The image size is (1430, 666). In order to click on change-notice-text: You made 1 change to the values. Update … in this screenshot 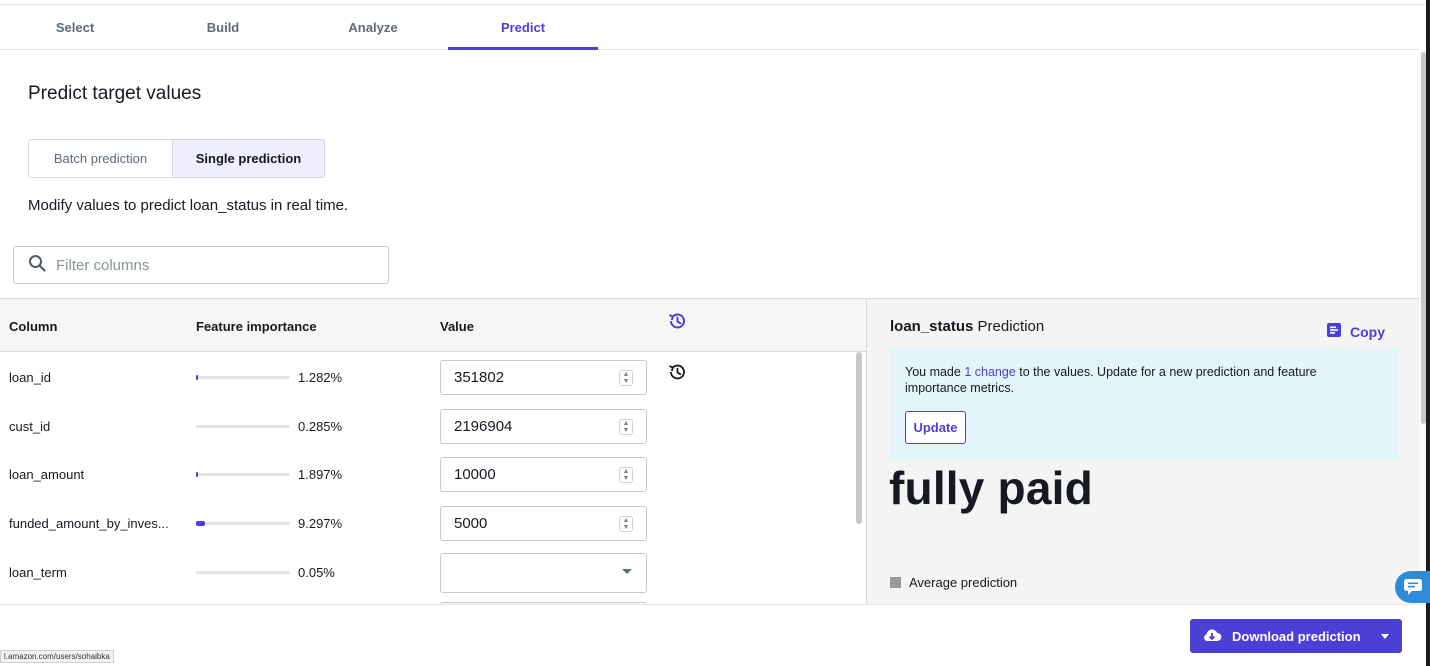, I will do `click(1140, 380)`.